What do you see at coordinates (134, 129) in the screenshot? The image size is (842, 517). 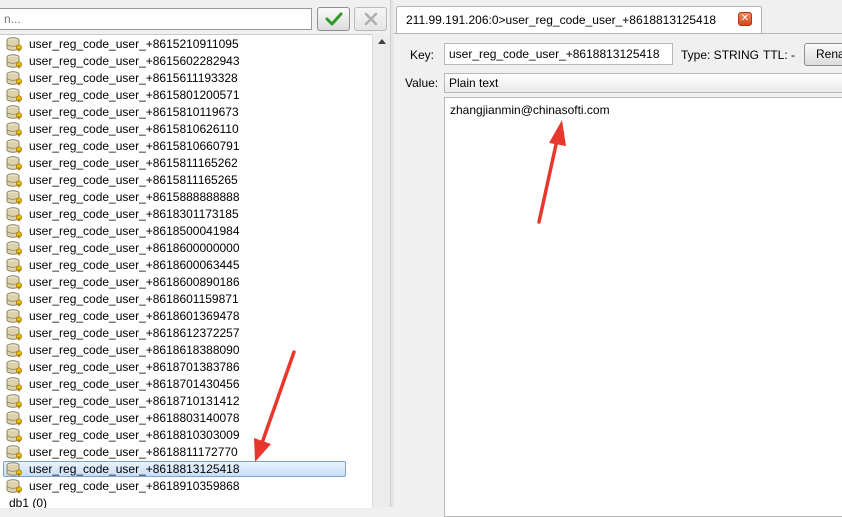 I see `key-item-label: user_reg_code_user_+8615810626110` at bounding box center [134, 129].